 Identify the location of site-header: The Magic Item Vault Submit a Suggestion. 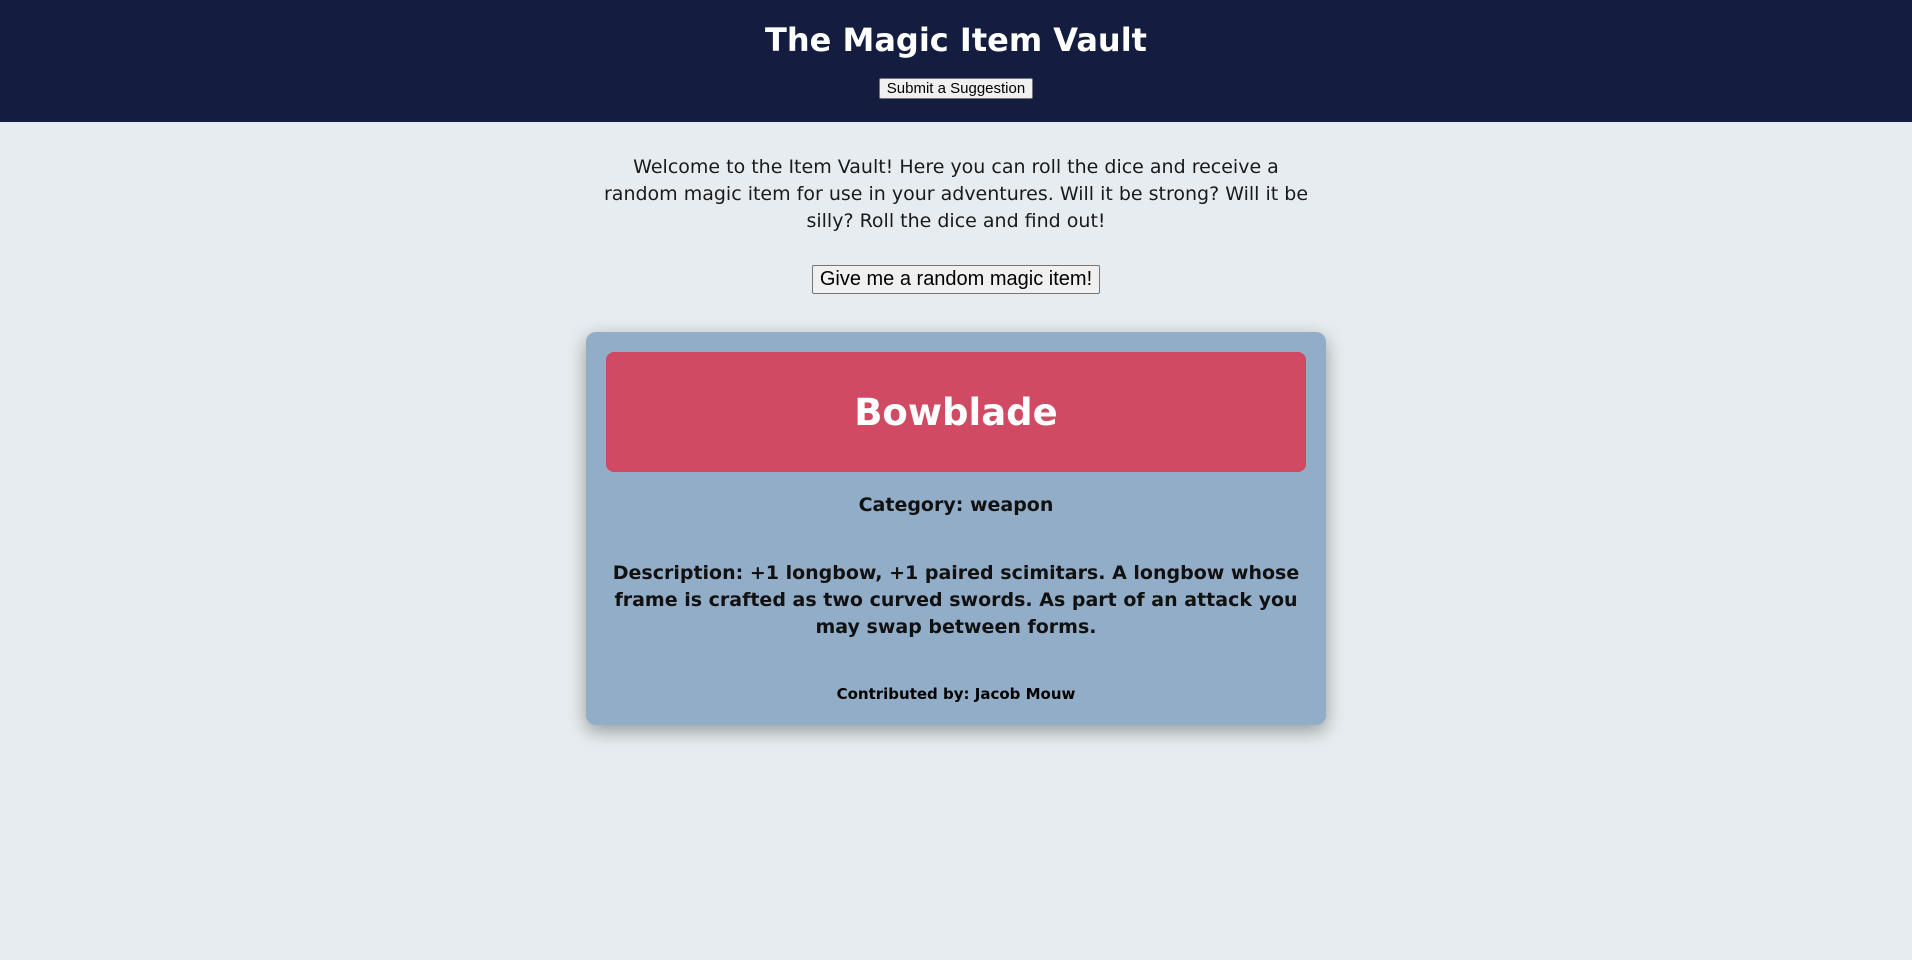
(956, 61).